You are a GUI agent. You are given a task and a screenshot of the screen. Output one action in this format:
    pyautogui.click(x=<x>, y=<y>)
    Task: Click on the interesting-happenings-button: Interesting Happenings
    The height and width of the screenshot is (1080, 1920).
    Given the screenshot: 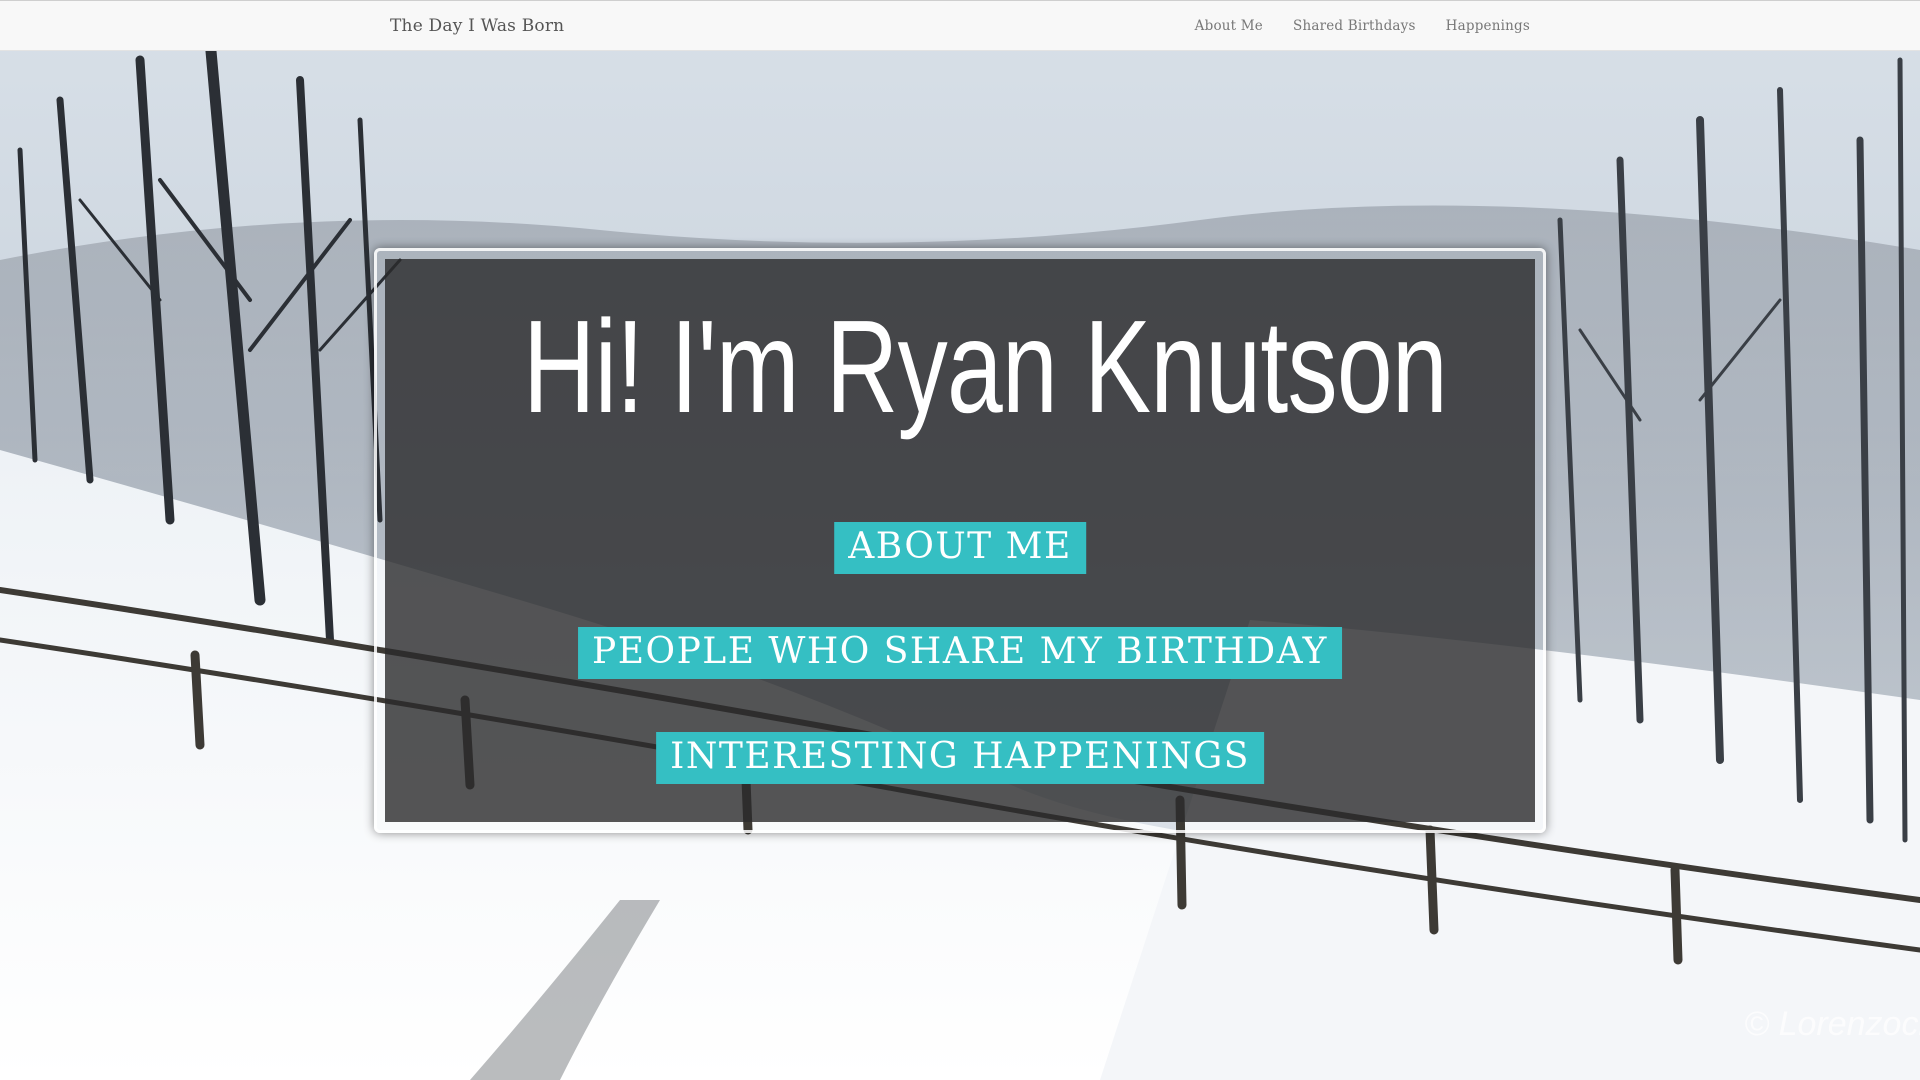 What is the action you would take?
    pyautogui.click(x=960, y=758)
    